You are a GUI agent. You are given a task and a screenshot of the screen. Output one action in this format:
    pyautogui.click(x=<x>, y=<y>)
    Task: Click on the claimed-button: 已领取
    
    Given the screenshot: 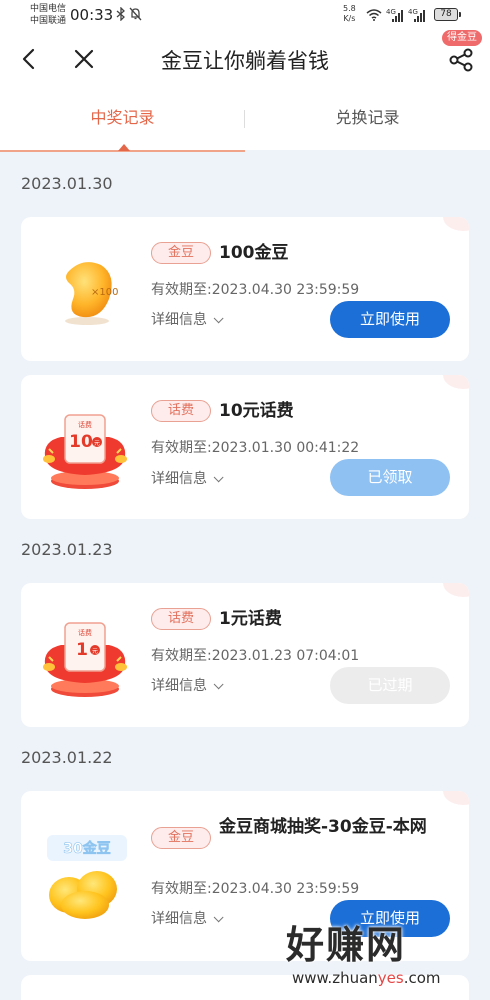 What is the action you would take?
    pyautogui.click(x=390, y=477)
    